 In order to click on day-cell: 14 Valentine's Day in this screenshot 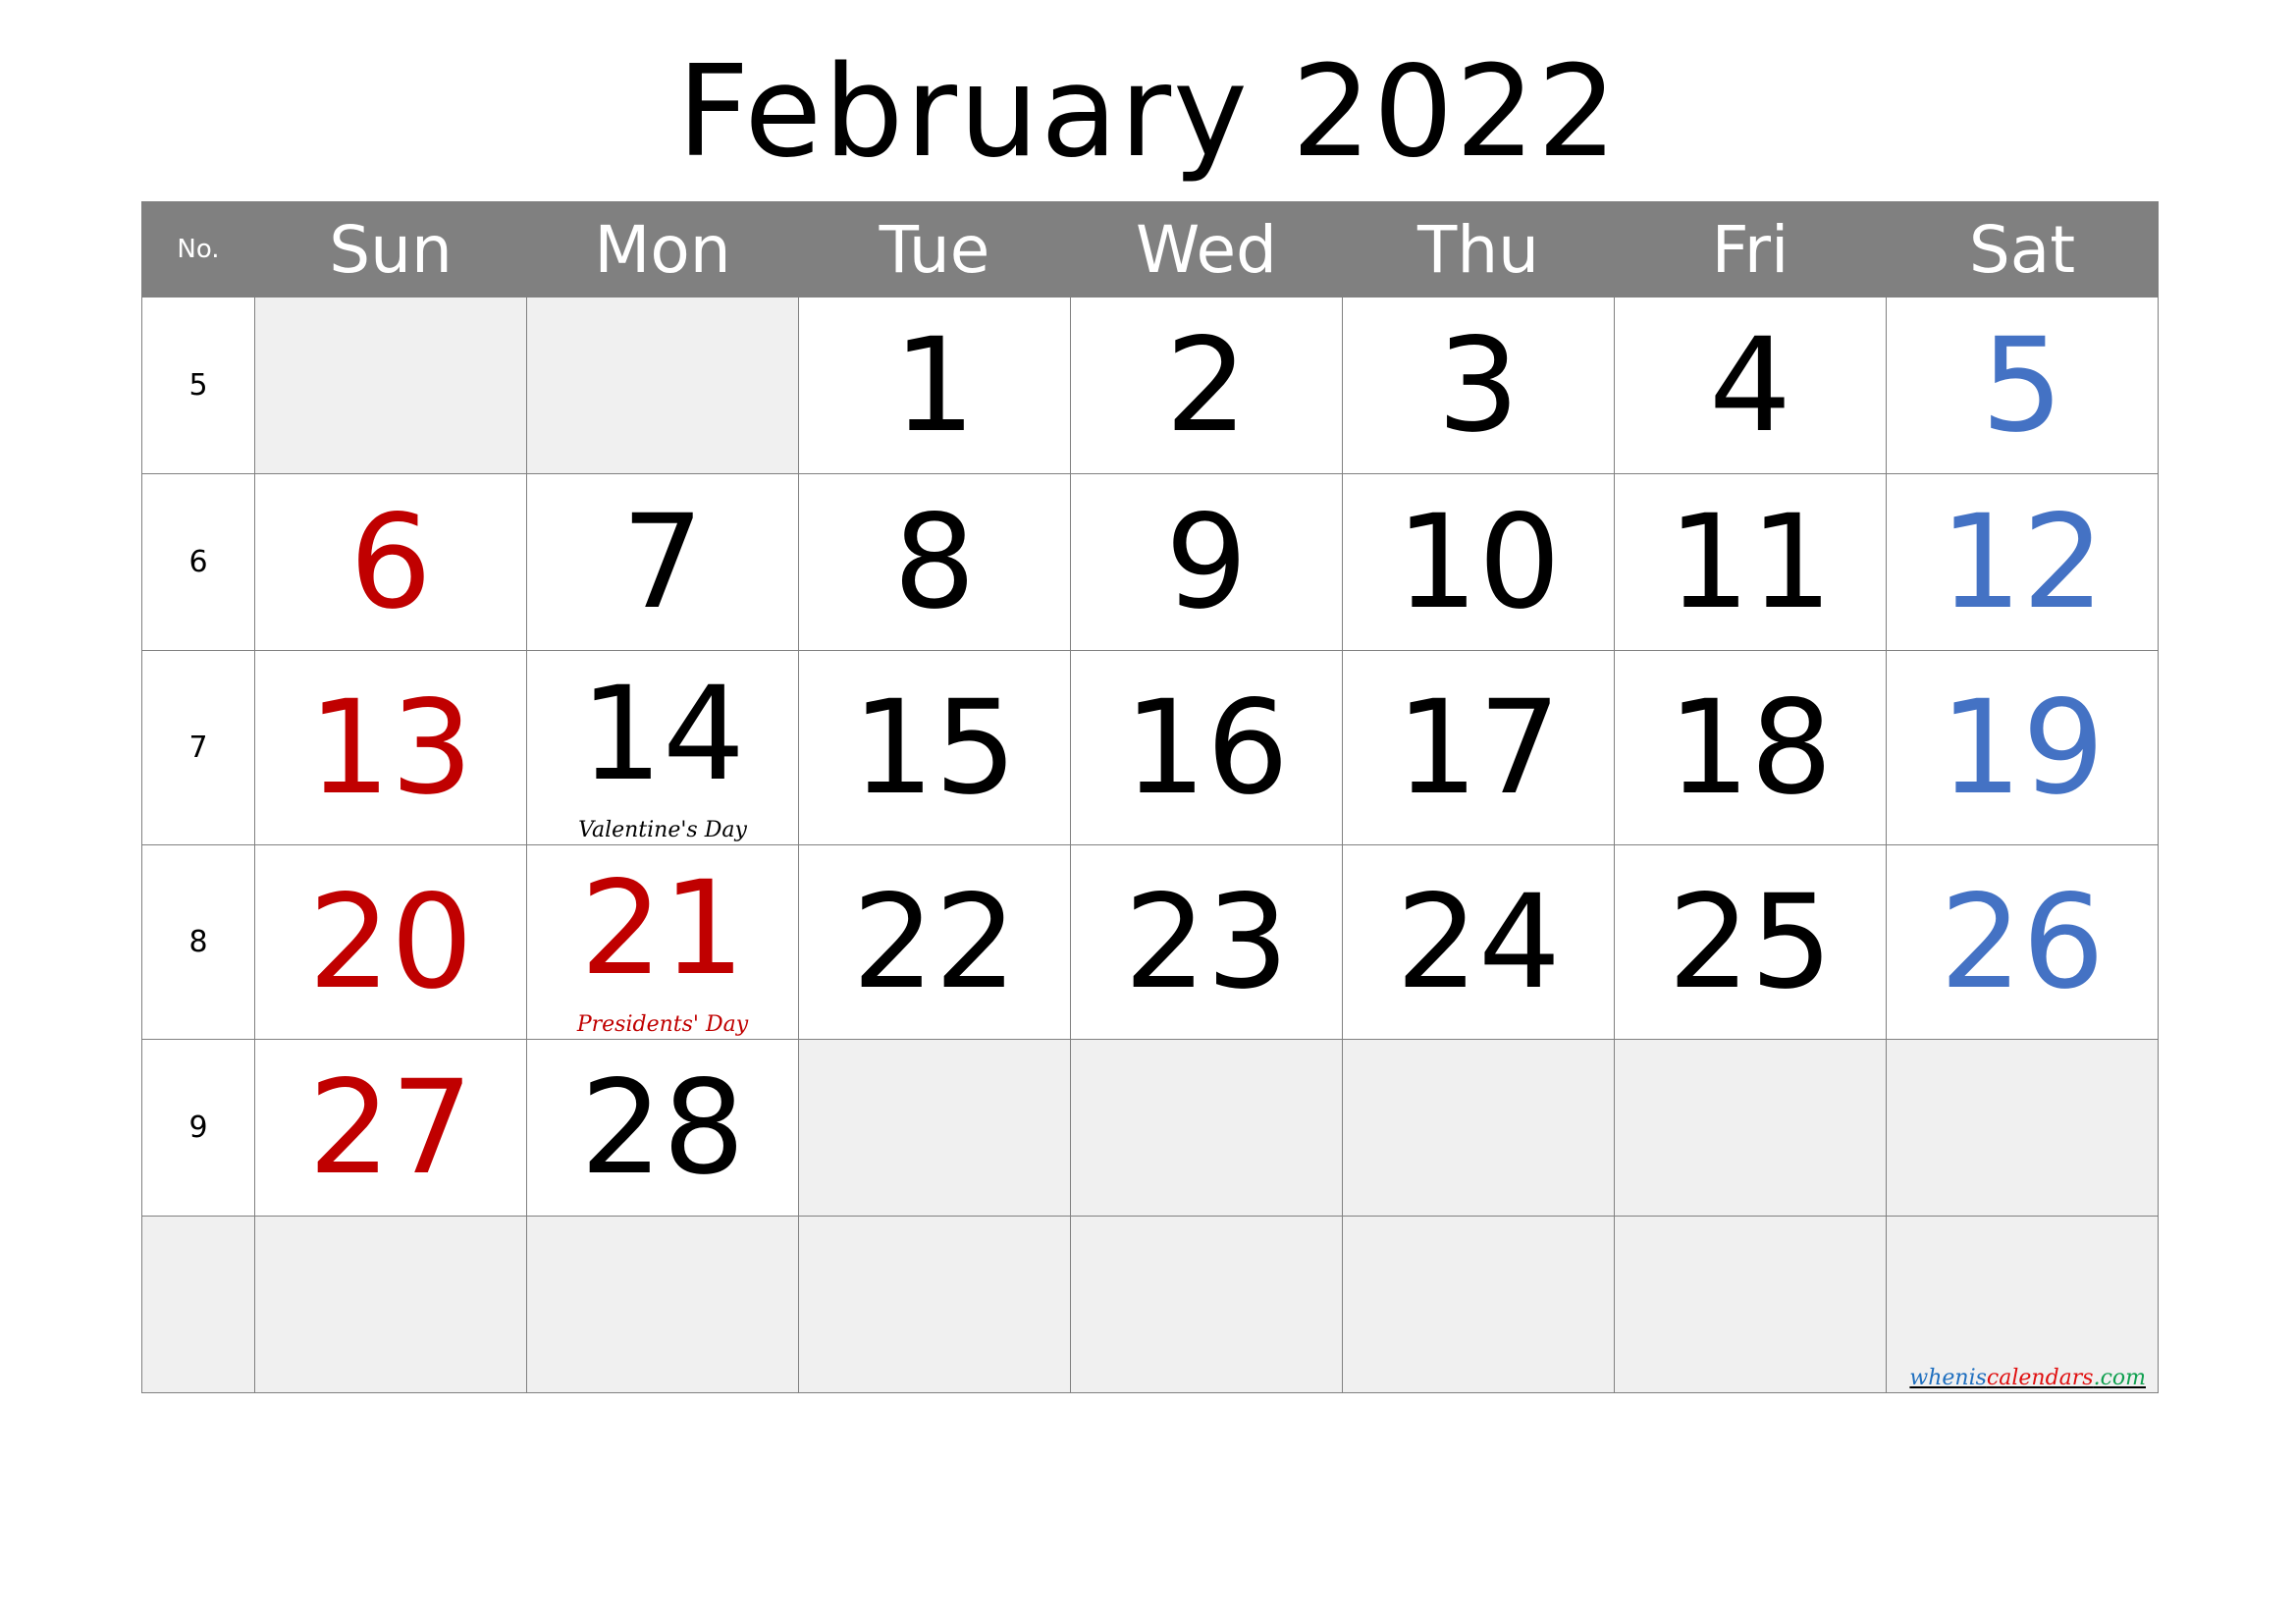, I will do `click(662, 747)`.